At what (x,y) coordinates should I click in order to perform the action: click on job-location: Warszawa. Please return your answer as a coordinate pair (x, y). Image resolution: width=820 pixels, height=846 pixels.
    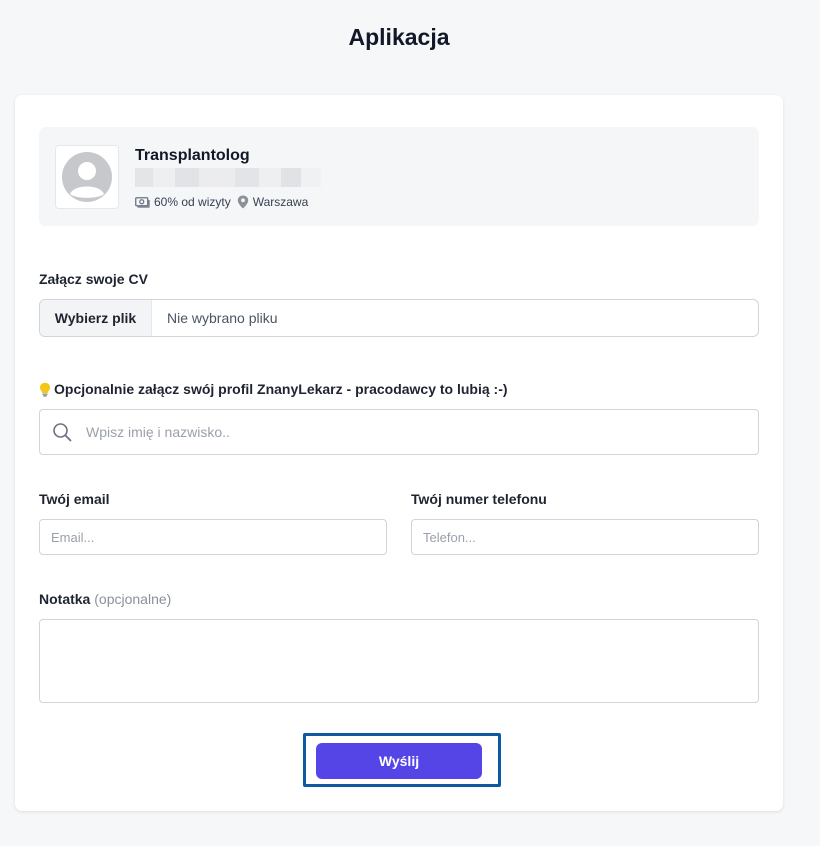
    Looking at the image, I should click on (280, 202).